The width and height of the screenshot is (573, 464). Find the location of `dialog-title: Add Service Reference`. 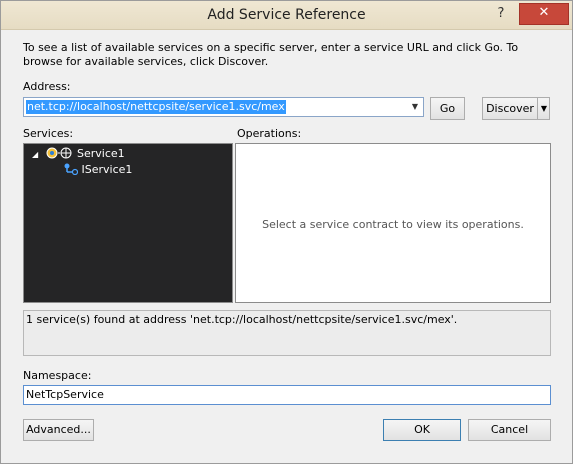

dialog-title: Add Service Reference is located at coordinates (286, 15).